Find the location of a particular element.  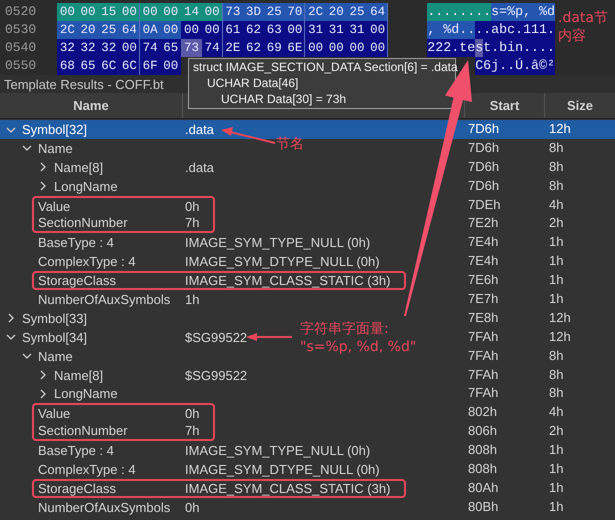

field-value: 0h is located at coordinates (192, 414).